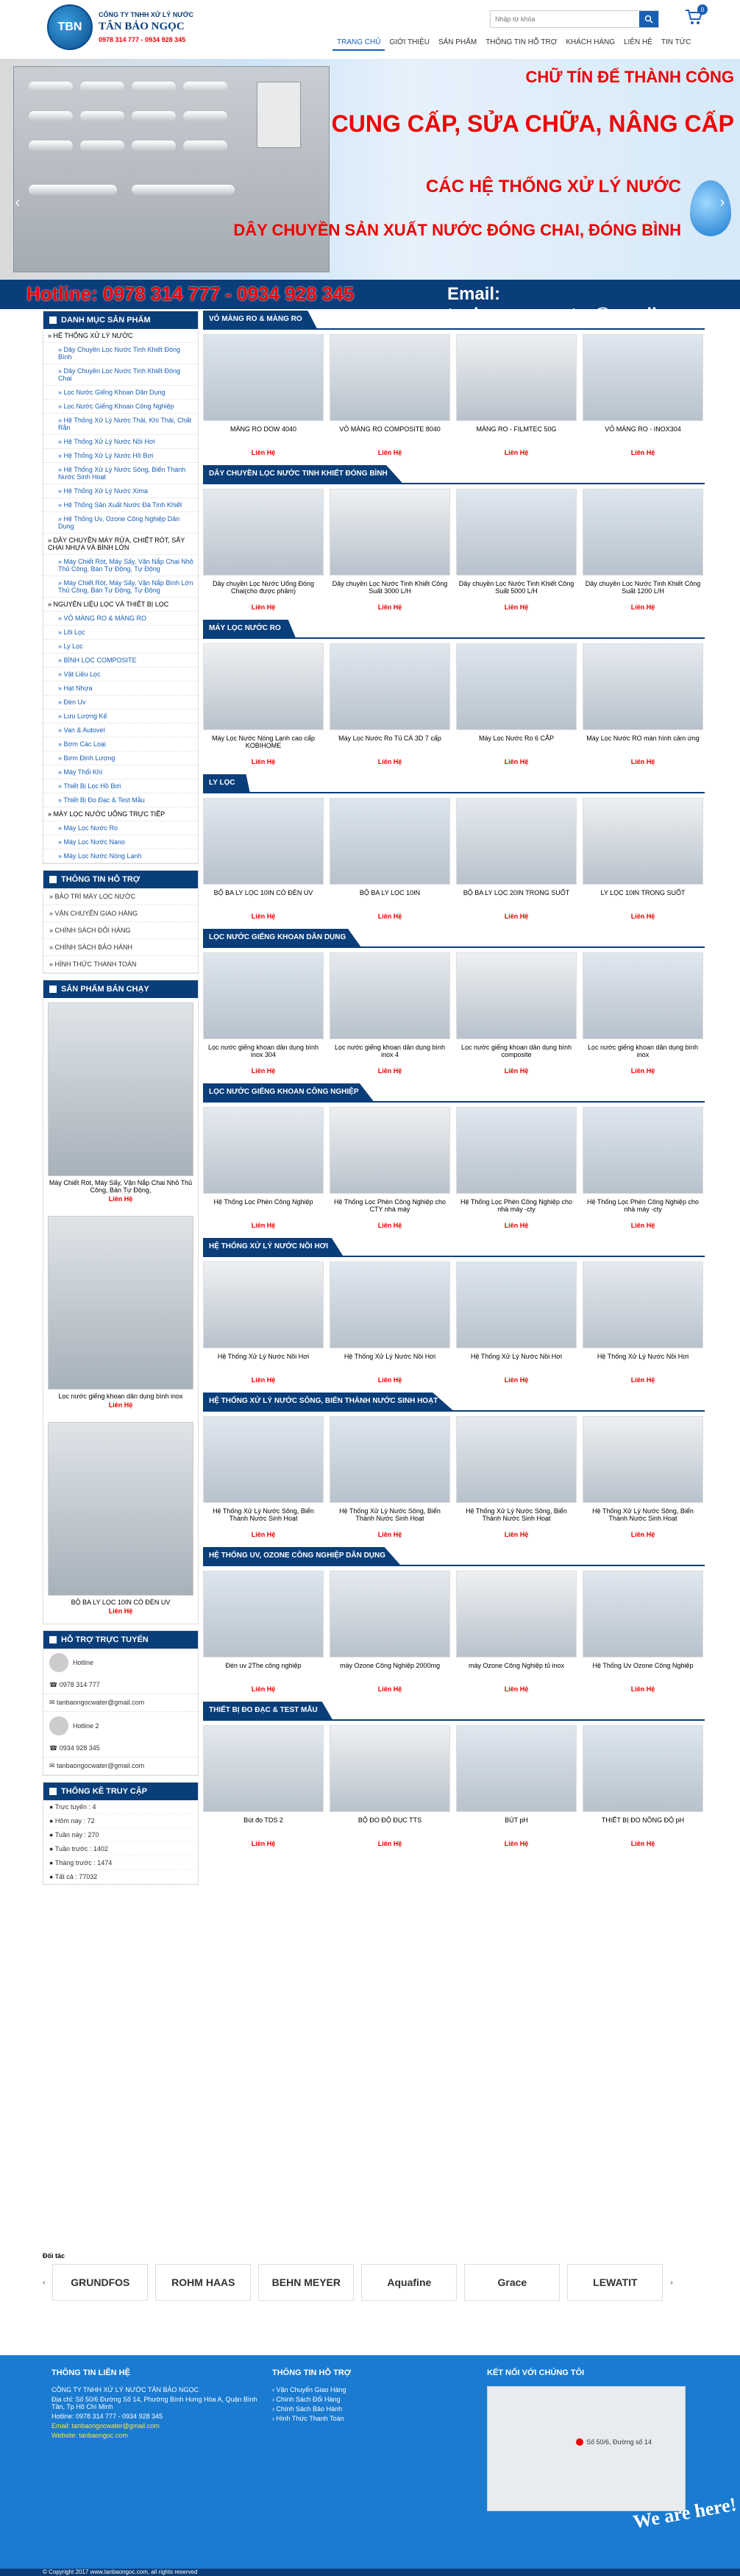 The width and height of the screenshot is (740, 2576). What do you see at coordinates (263, 395) in the screenshot?
I see `product-card: MÀNG RO DOW 4040 Liên Hệ` at bounding box center [263, 395].